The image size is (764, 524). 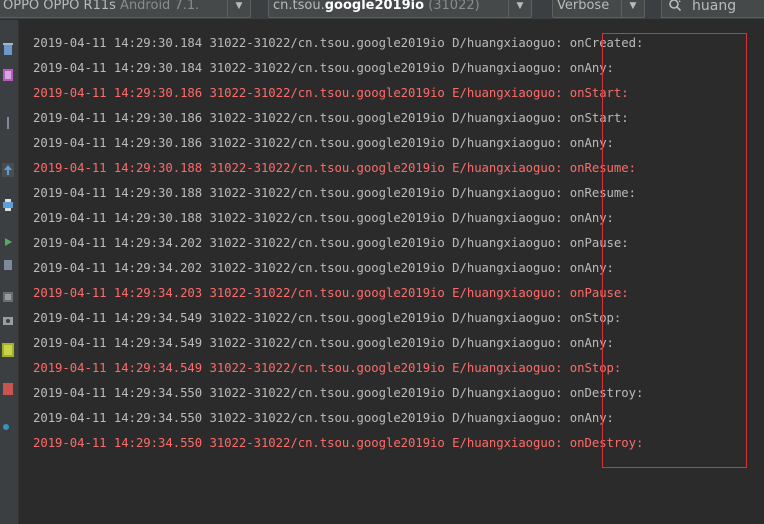 What do you see at coordinates (8, 170) in the screenshot?
I see `up-icon` at bounding box center [8, 170].